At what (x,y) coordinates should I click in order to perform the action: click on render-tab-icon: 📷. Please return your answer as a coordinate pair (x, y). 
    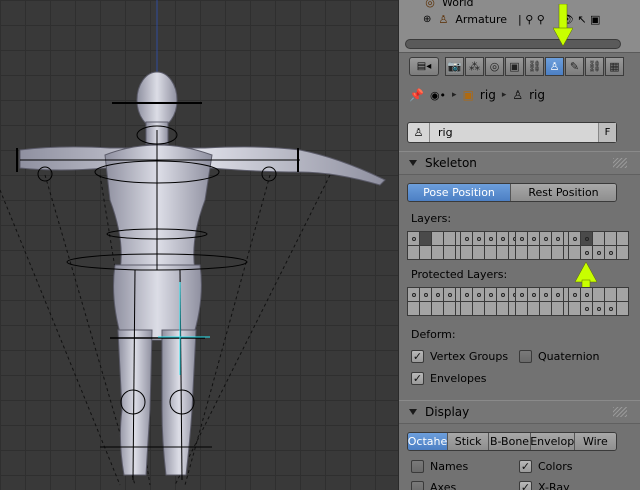
    Looking at the image, I should click on (454, 66).